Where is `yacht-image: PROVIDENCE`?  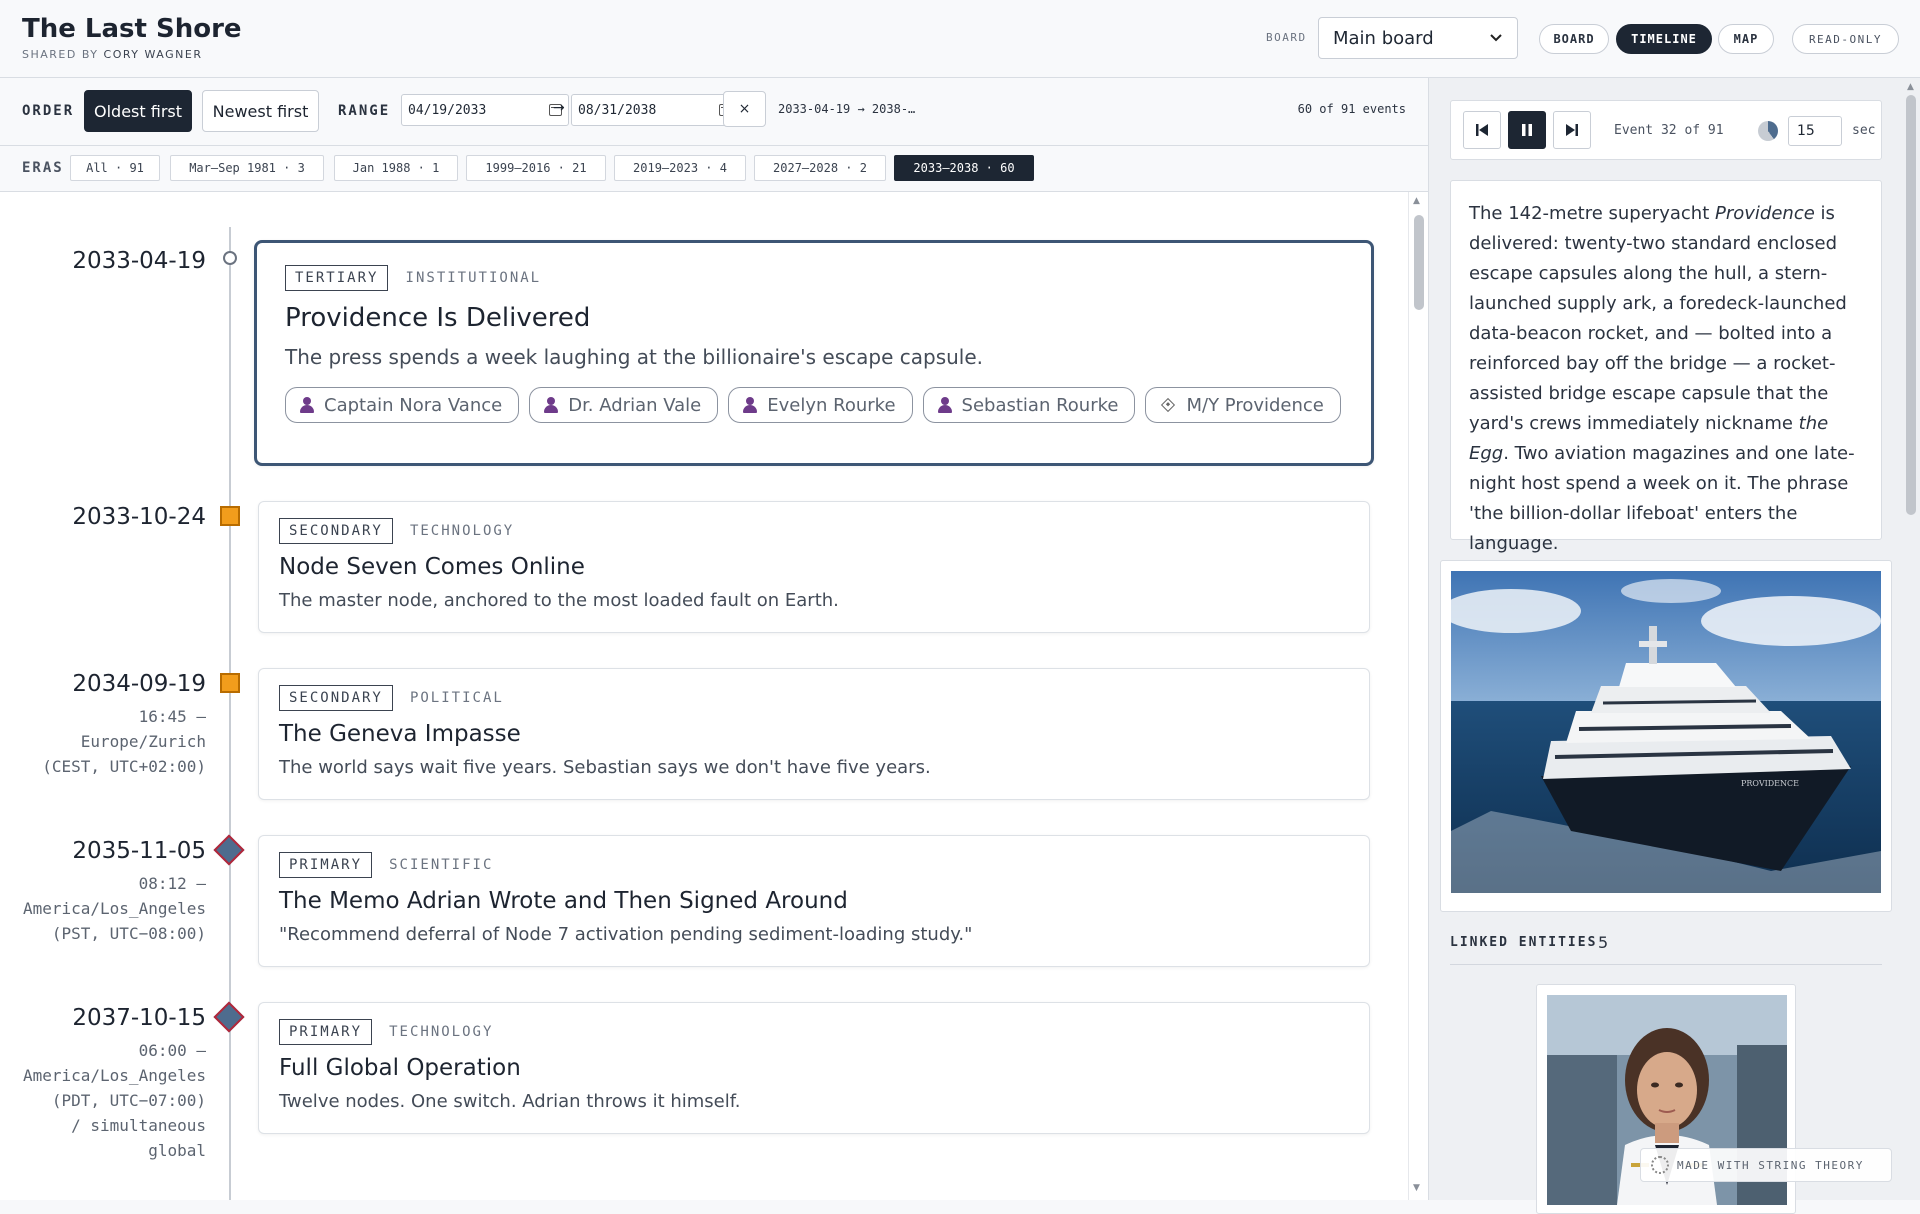 yacht-image: PROVIDENCE is located at coordinates (1666, 732).